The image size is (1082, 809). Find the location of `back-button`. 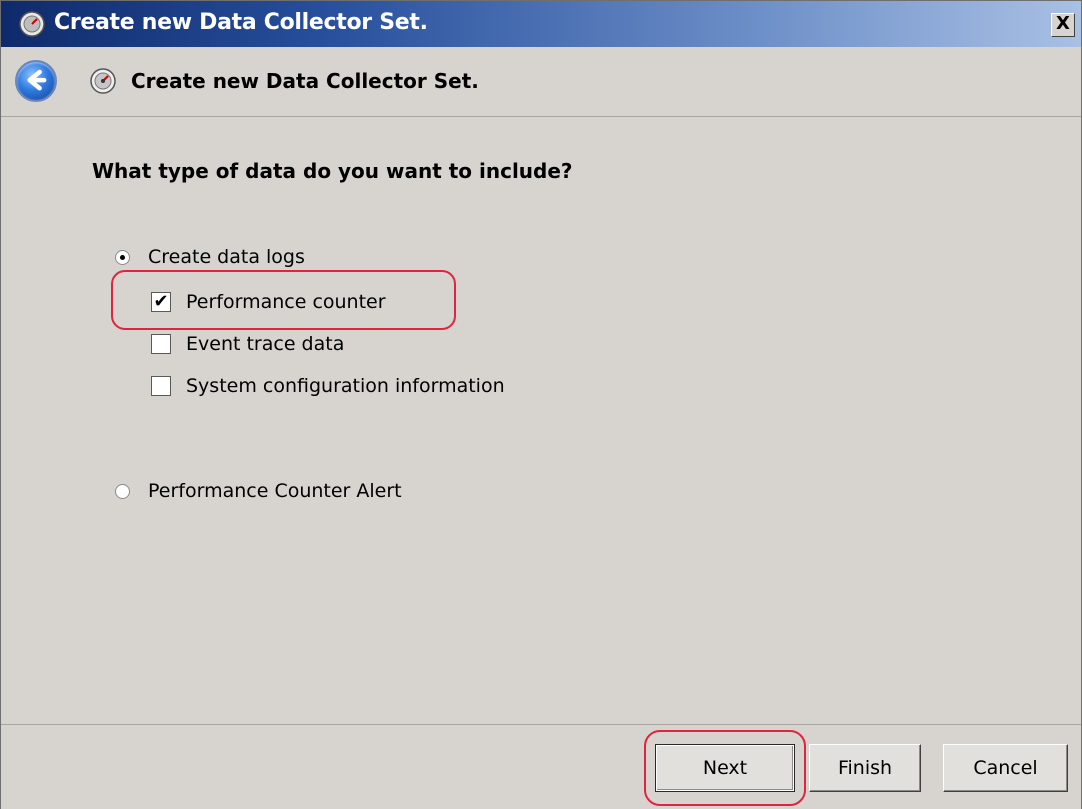

back-button is located at coordinates (36, 81).